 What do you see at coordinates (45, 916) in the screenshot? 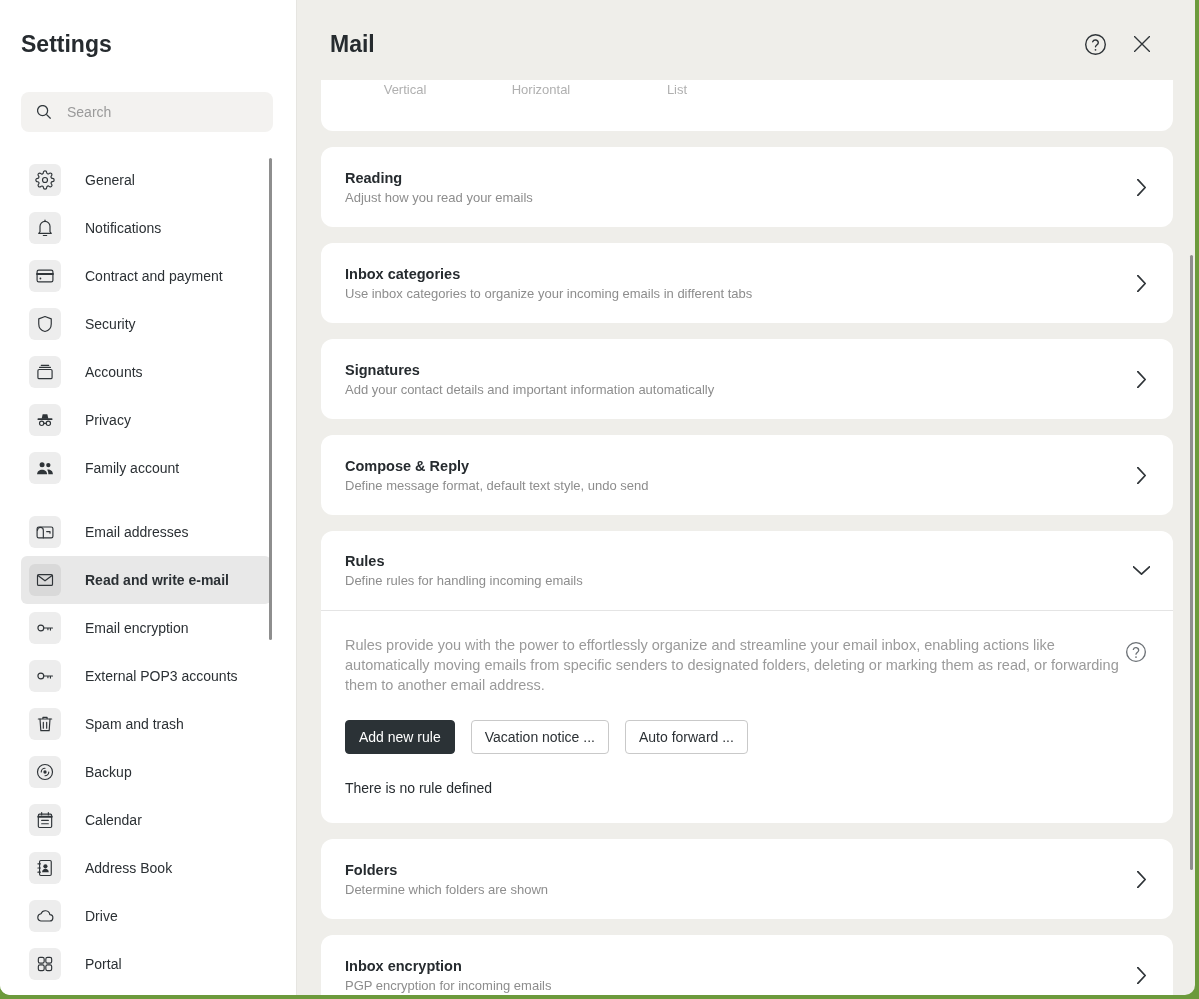
I see `cloud-icon` at bounding box center [45, 916].